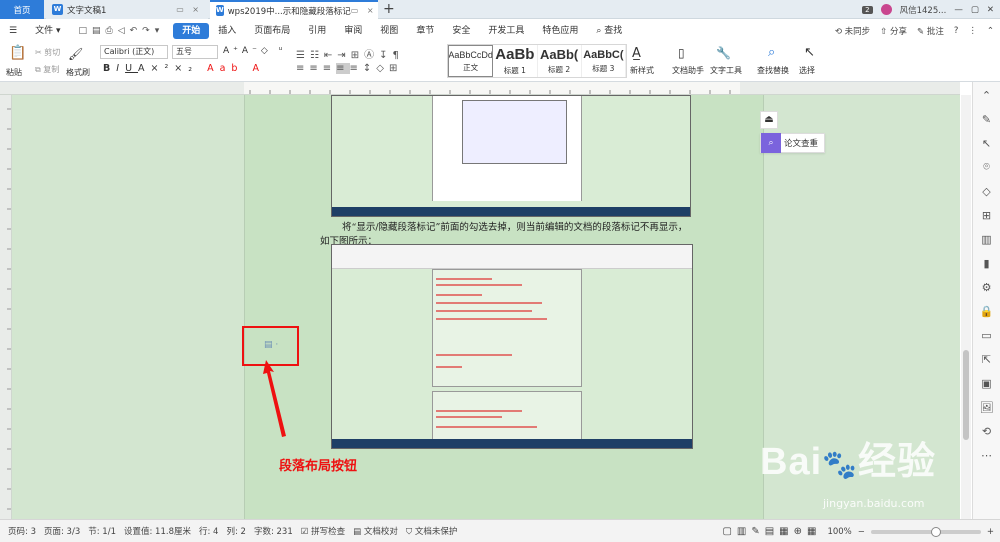 The image size is (1000, 542). Describe the element at coordinates (514, 226) in the screenshot. I see `paragraph-line-1: 将“显示/隐藏段落标记”前面的勾选去掉，则当前编辑的文档的段落标记不再显示，` at that location.